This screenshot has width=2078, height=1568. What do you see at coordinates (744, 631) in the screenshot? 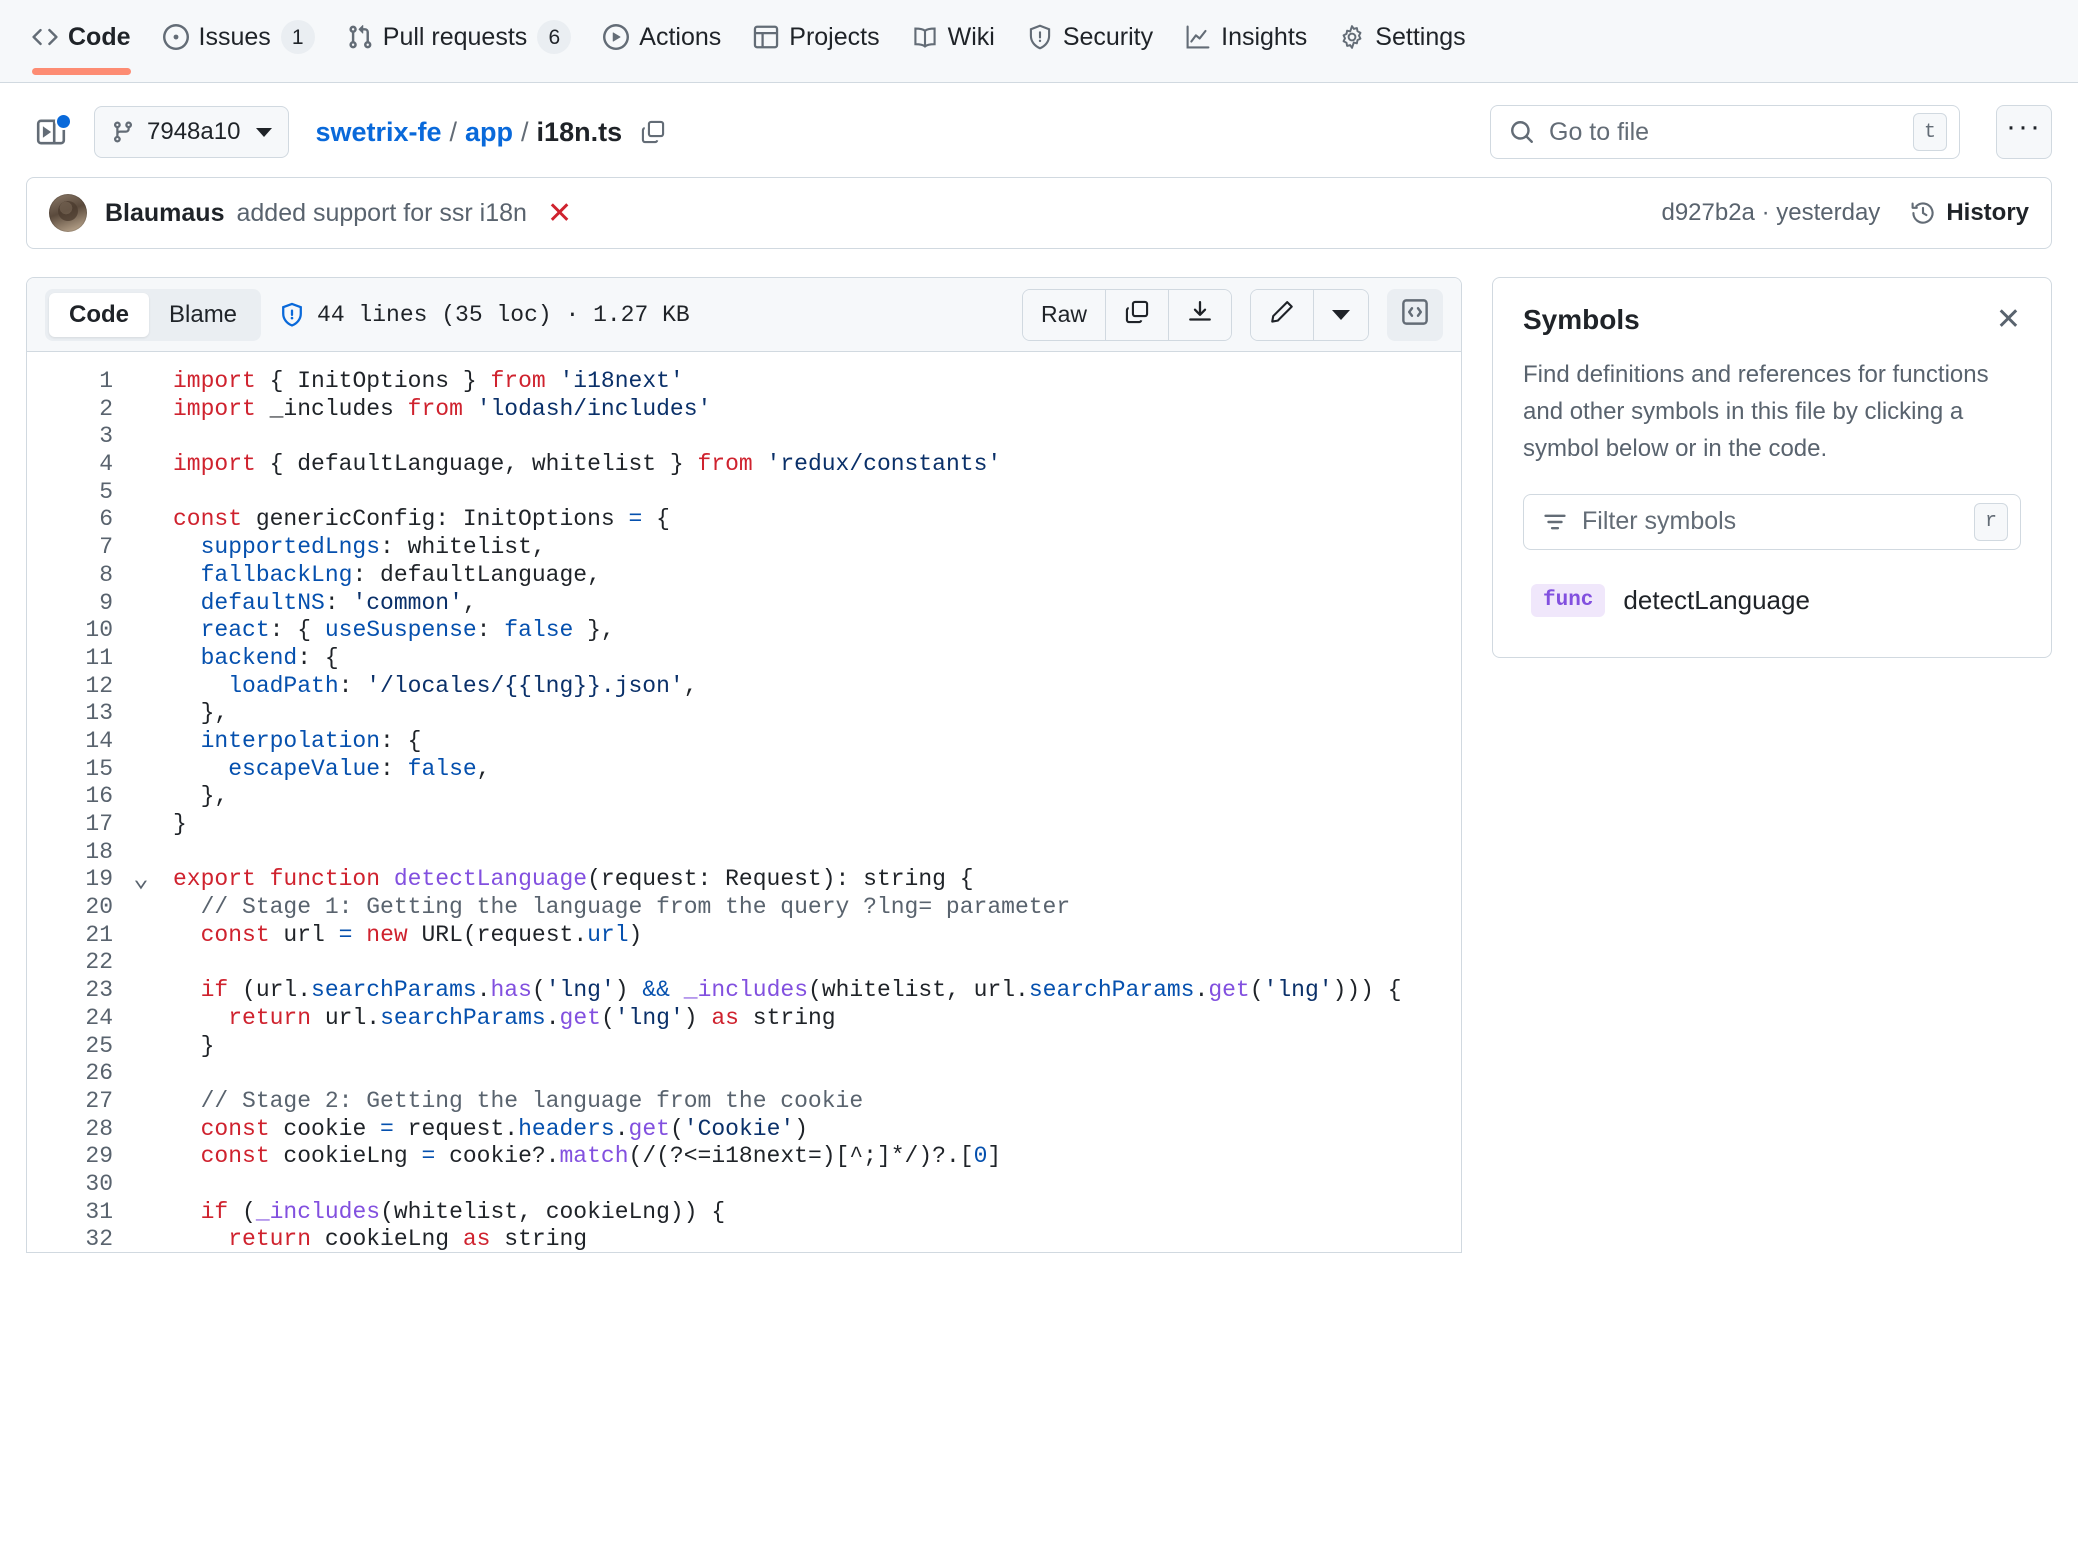
I see `code-line: 10 react: { useSuspense: false },` at bounding box center [744, 631].